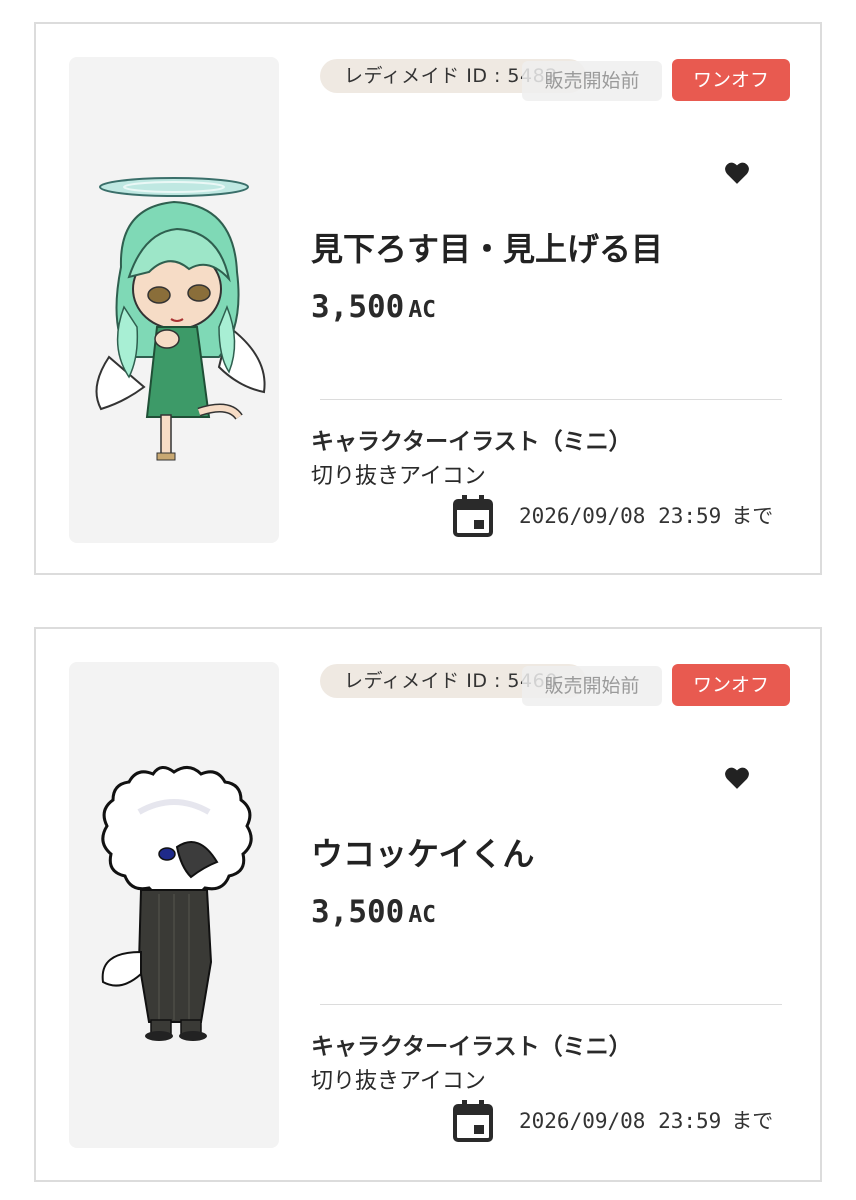 Image resolution: width=856 pixels, height=1200 pixels. I want to click on listing-title: 見下ろす目・見上げる目, so click(551, 247).